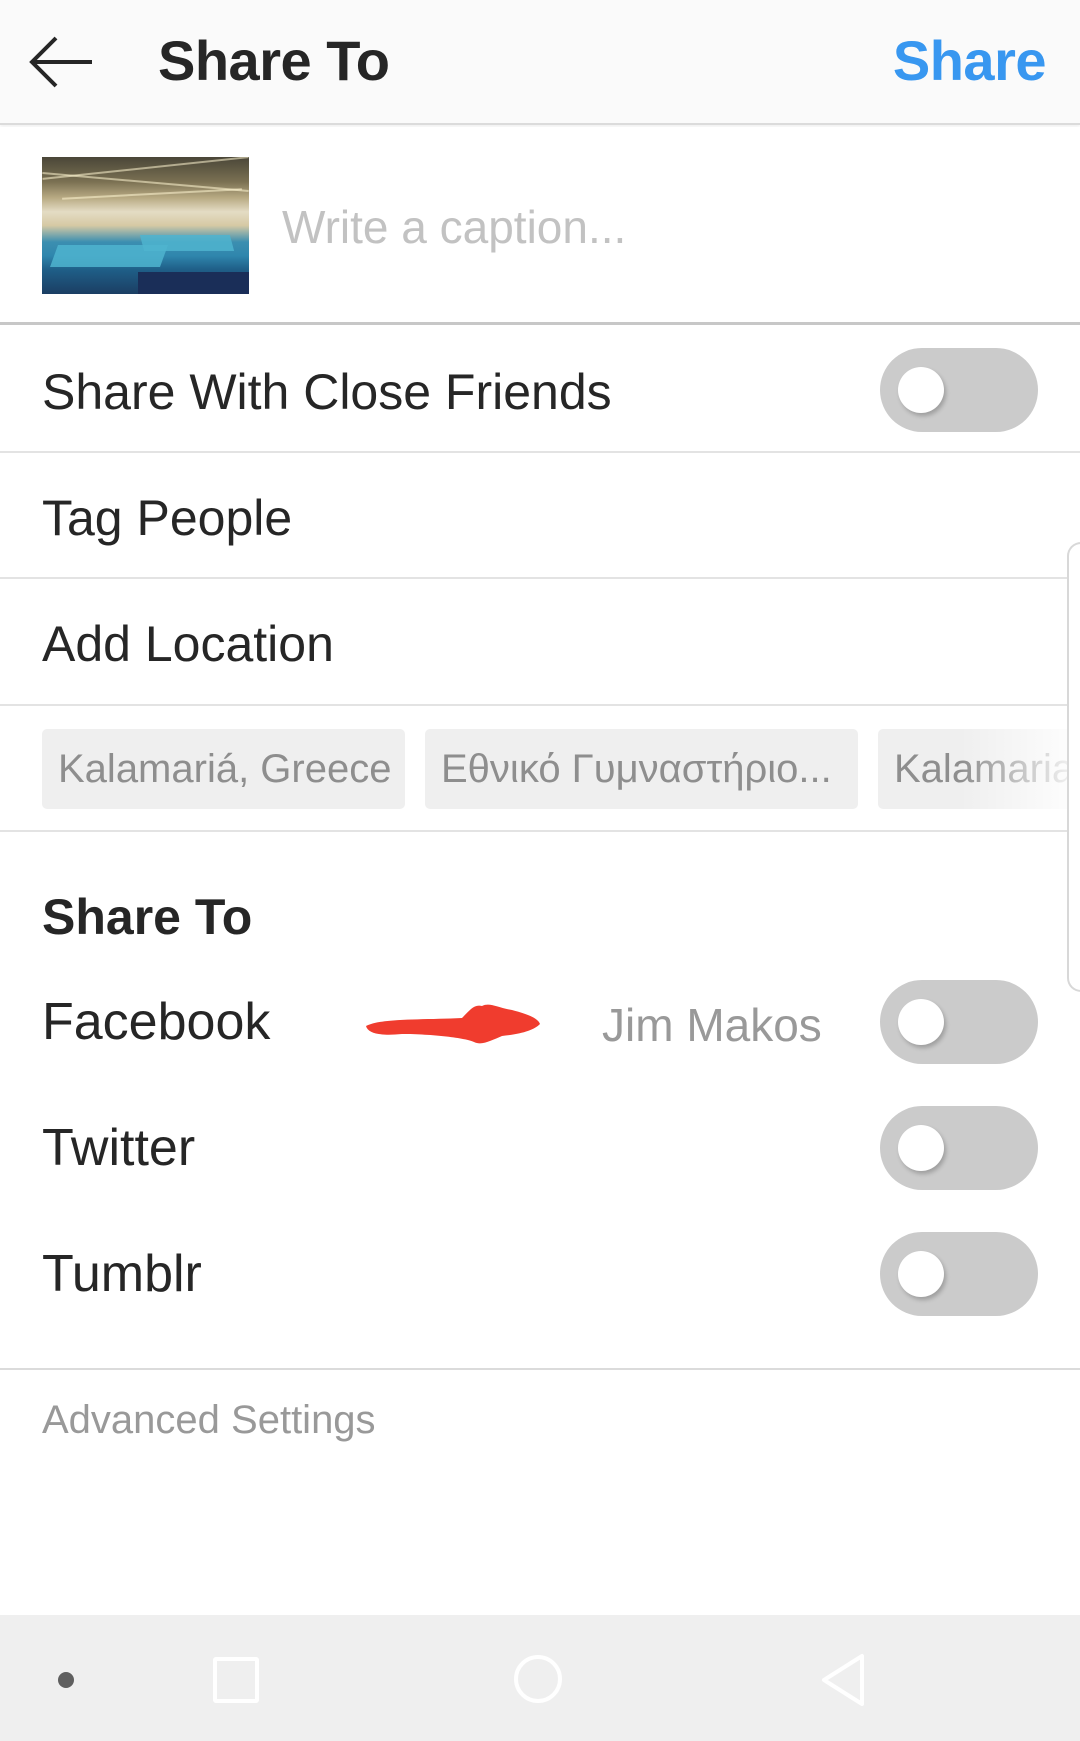 Image resolution: width=1080 pixels, height=1741 pixels. What do you see at coordinates (223, 769) in the screenshot?
I see `location-chip: Kalamariá, Greece` at bounding box center [223, 769].